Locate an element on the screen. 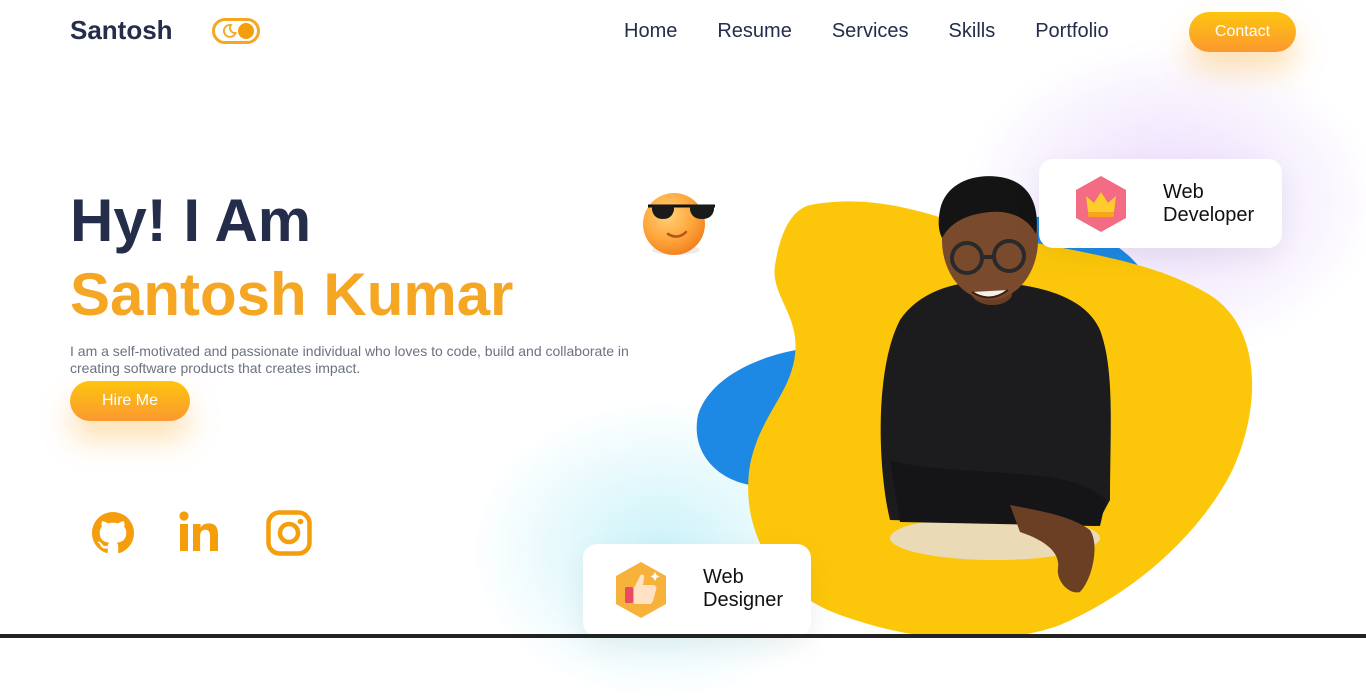 This screenshot has height=700, width=1366. brand-logo: Santosh is located at coordinates (121, 30).